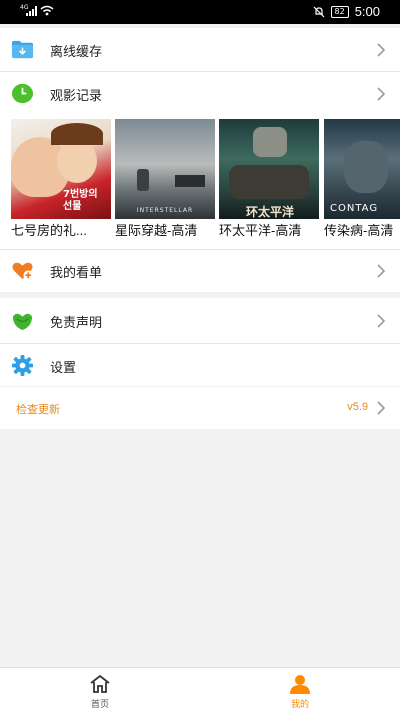 The width and height of the screenshot is (400, 711). I want to click on history-item: INTERSTELLAR 星际穿越-高清, so click(165, 179).